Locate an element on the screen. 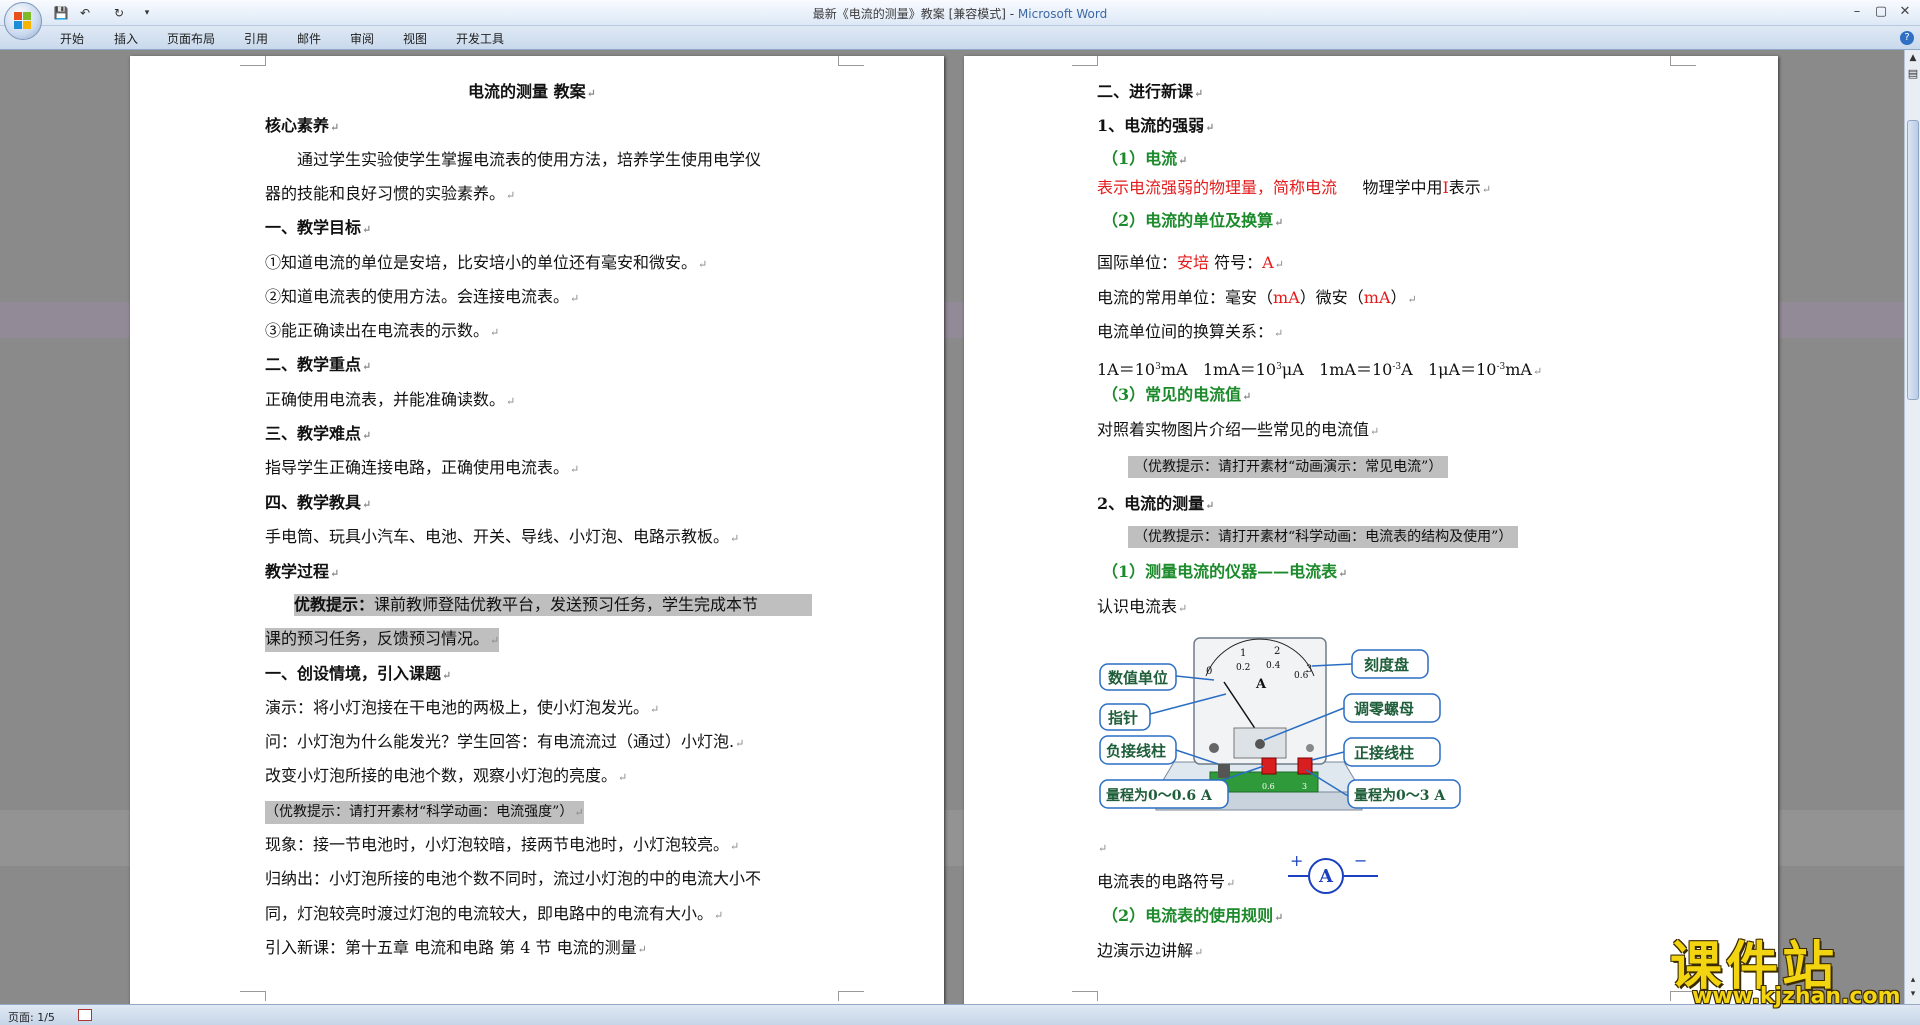 This screenshot has height=1025, width=1920. label-range-large: 量程为0～3 A is located at coordinates (1404, 794).